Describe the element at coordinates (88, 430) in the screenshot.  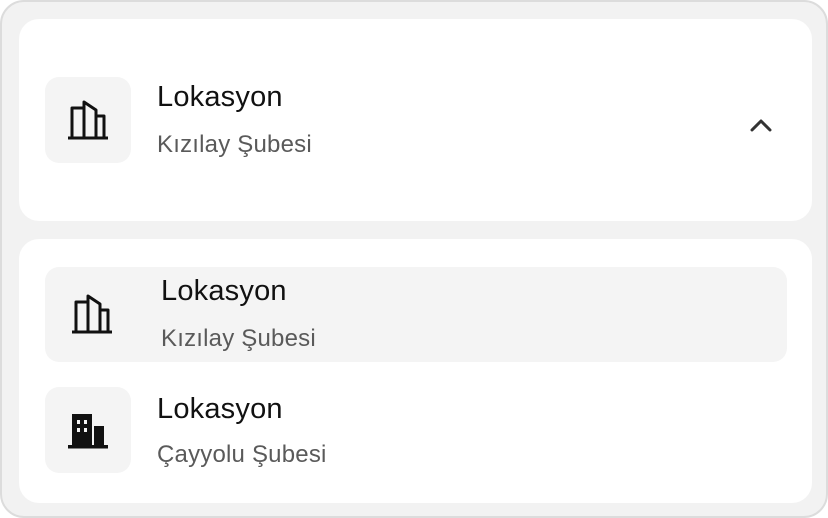
I see `building-filled-icon` at that location.